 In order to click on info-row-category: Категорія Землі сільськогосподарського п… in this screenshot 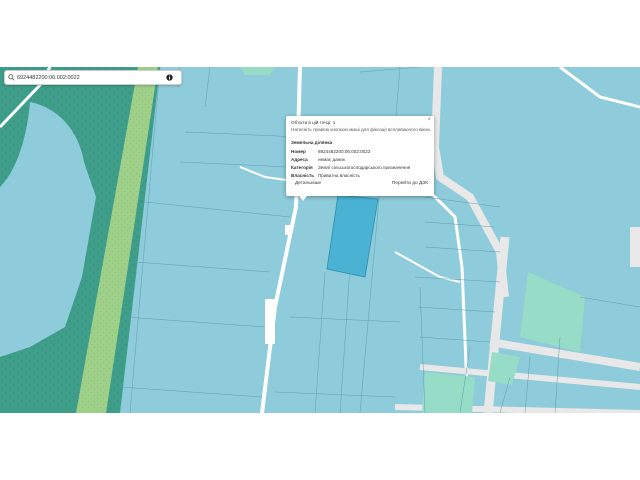, I will do `click(350, 167)`.